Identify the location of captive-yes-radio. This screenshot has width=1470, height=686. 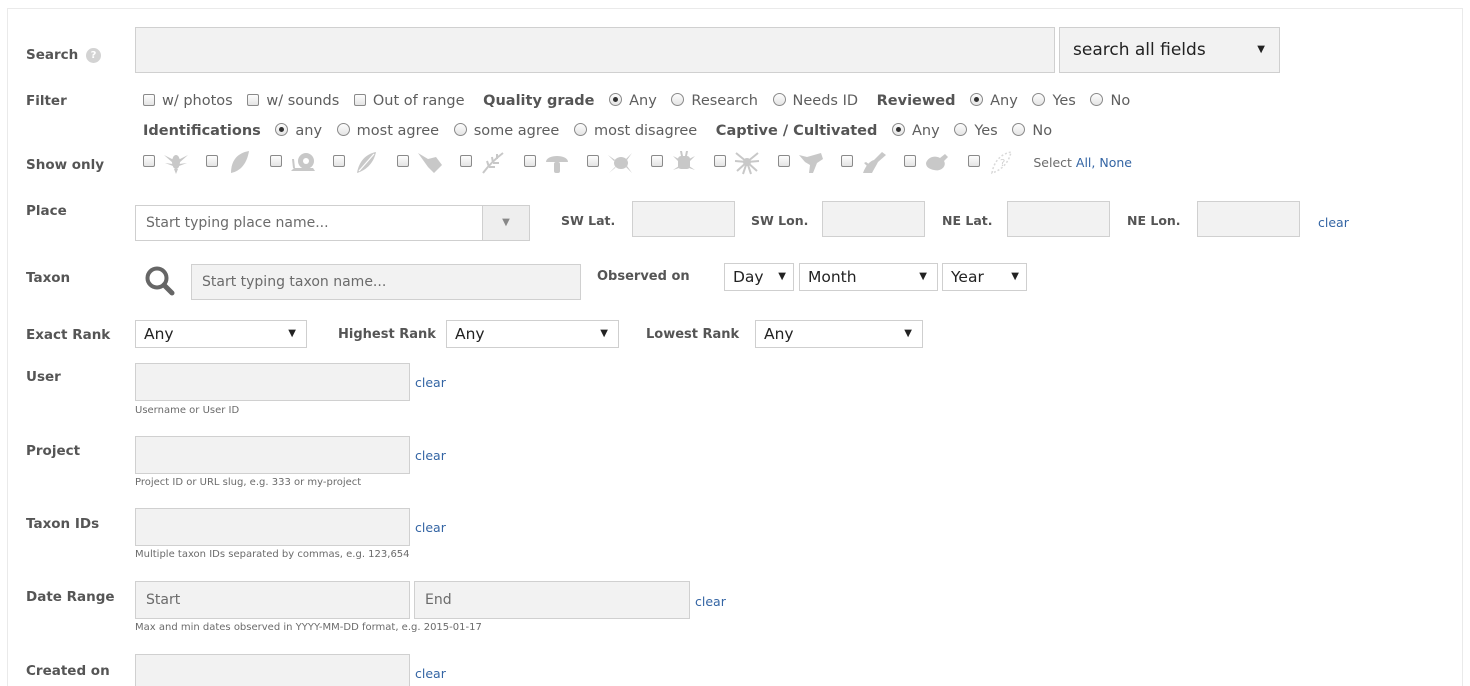
(961, 129).